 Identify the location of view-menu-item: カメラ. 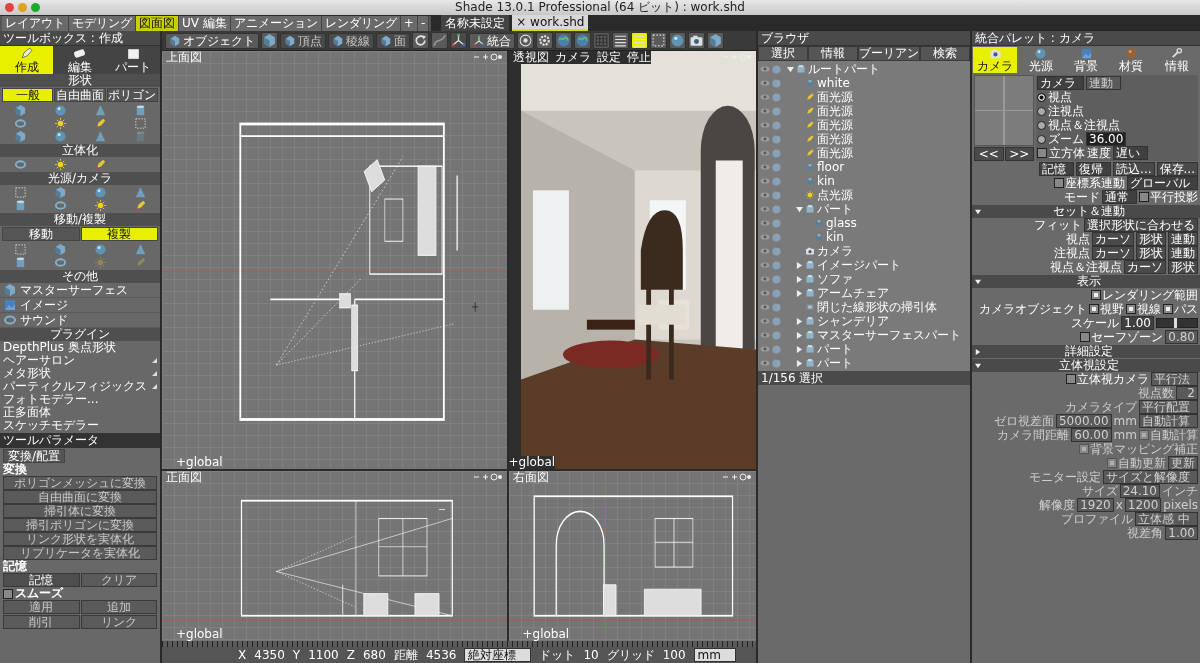
(572, 57).